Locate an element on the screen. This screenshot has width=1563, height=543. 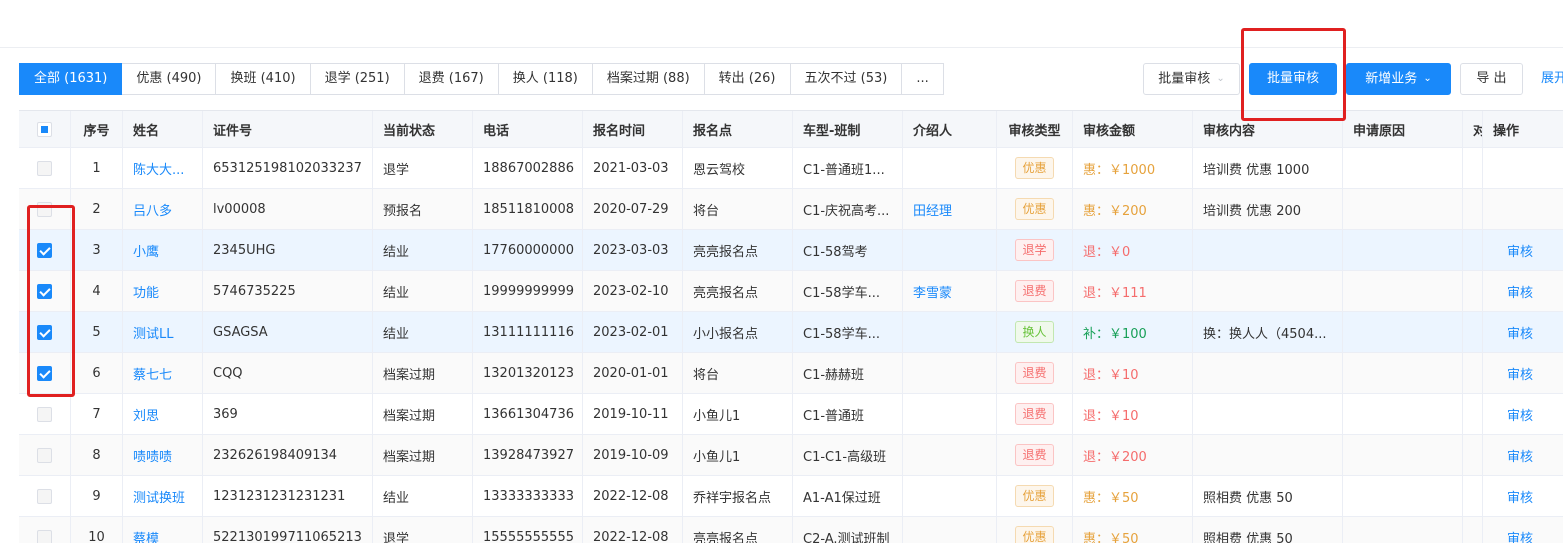
cell-phone: 17760000000 is located at coordinates (528, 250).